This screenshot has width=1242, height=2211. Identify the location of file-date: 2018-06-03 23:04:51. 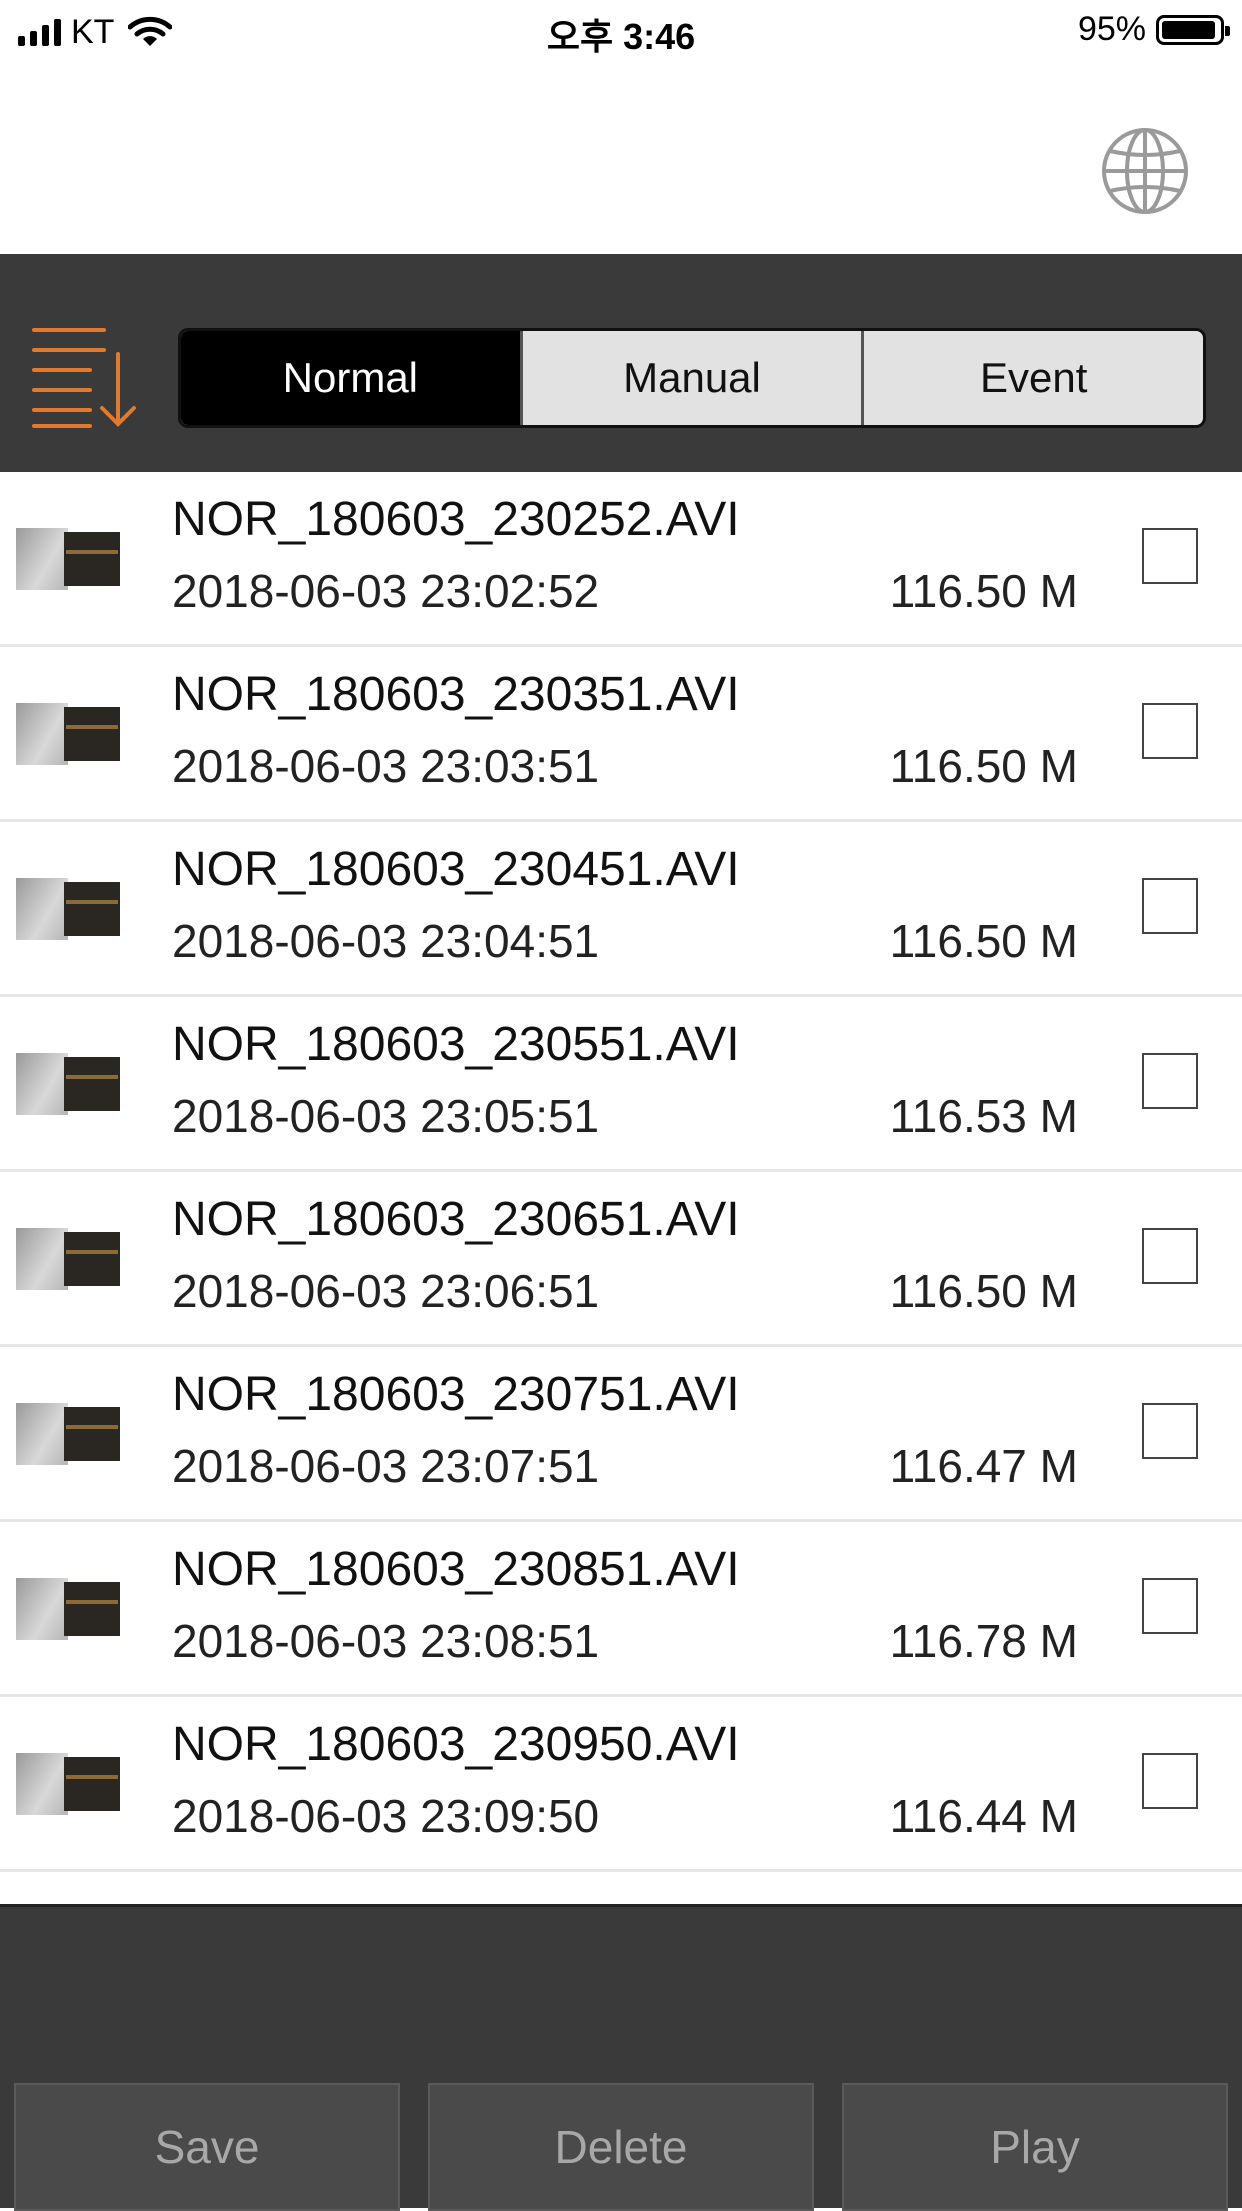
(386, 941).